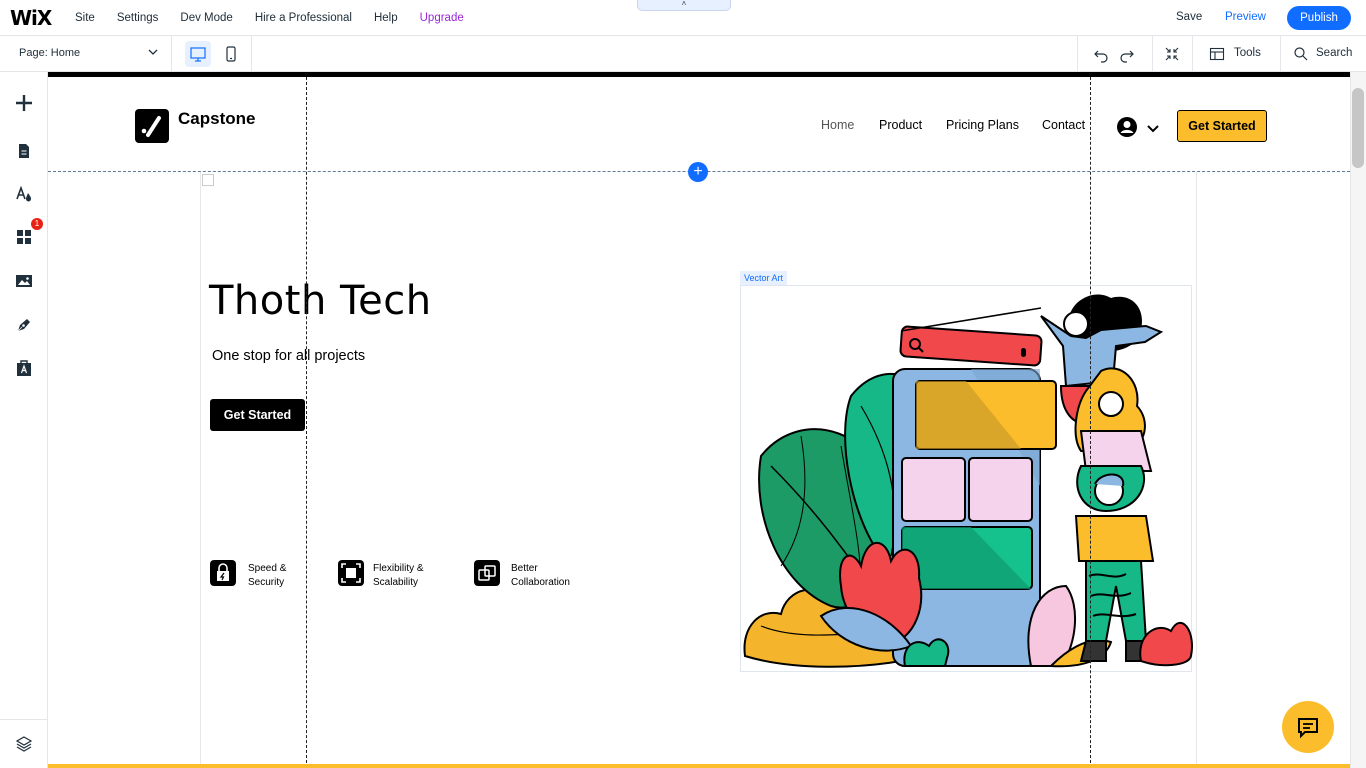  I want to click on desktop-icon, so click(198, 54).